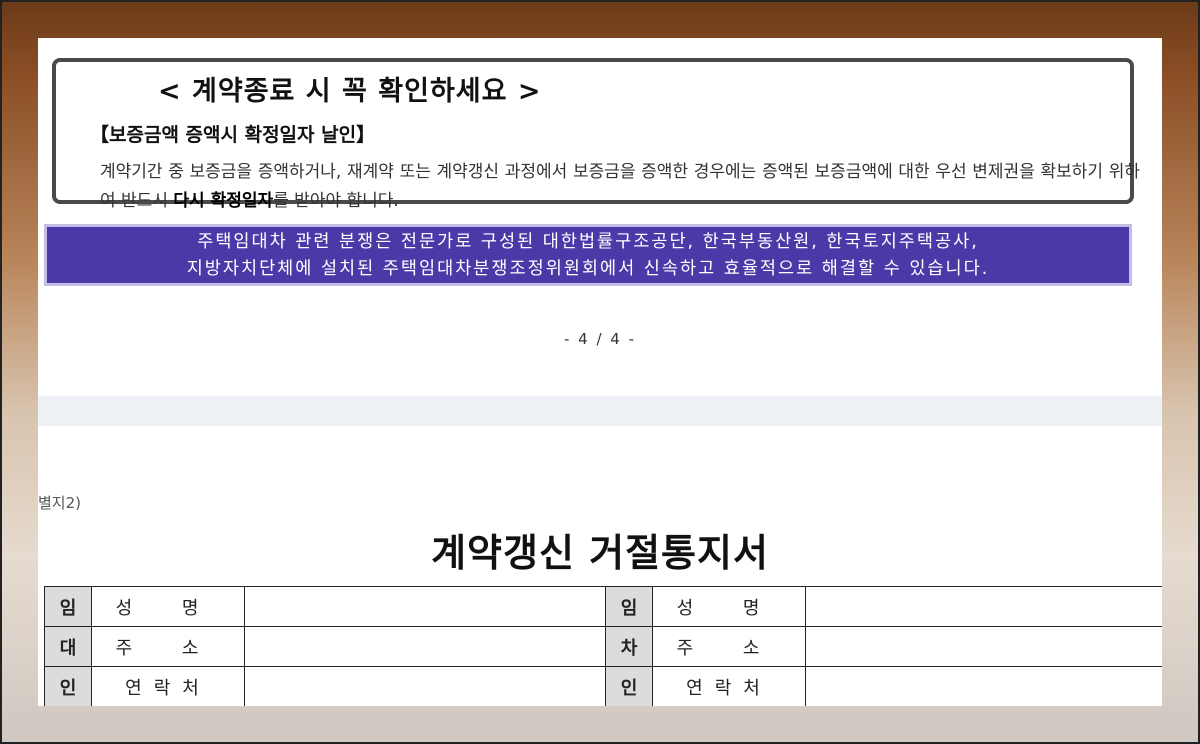 This screenshot has height=744, width=1200. I want to click on page-number: - 4 / 4 -, so click(600, 339).